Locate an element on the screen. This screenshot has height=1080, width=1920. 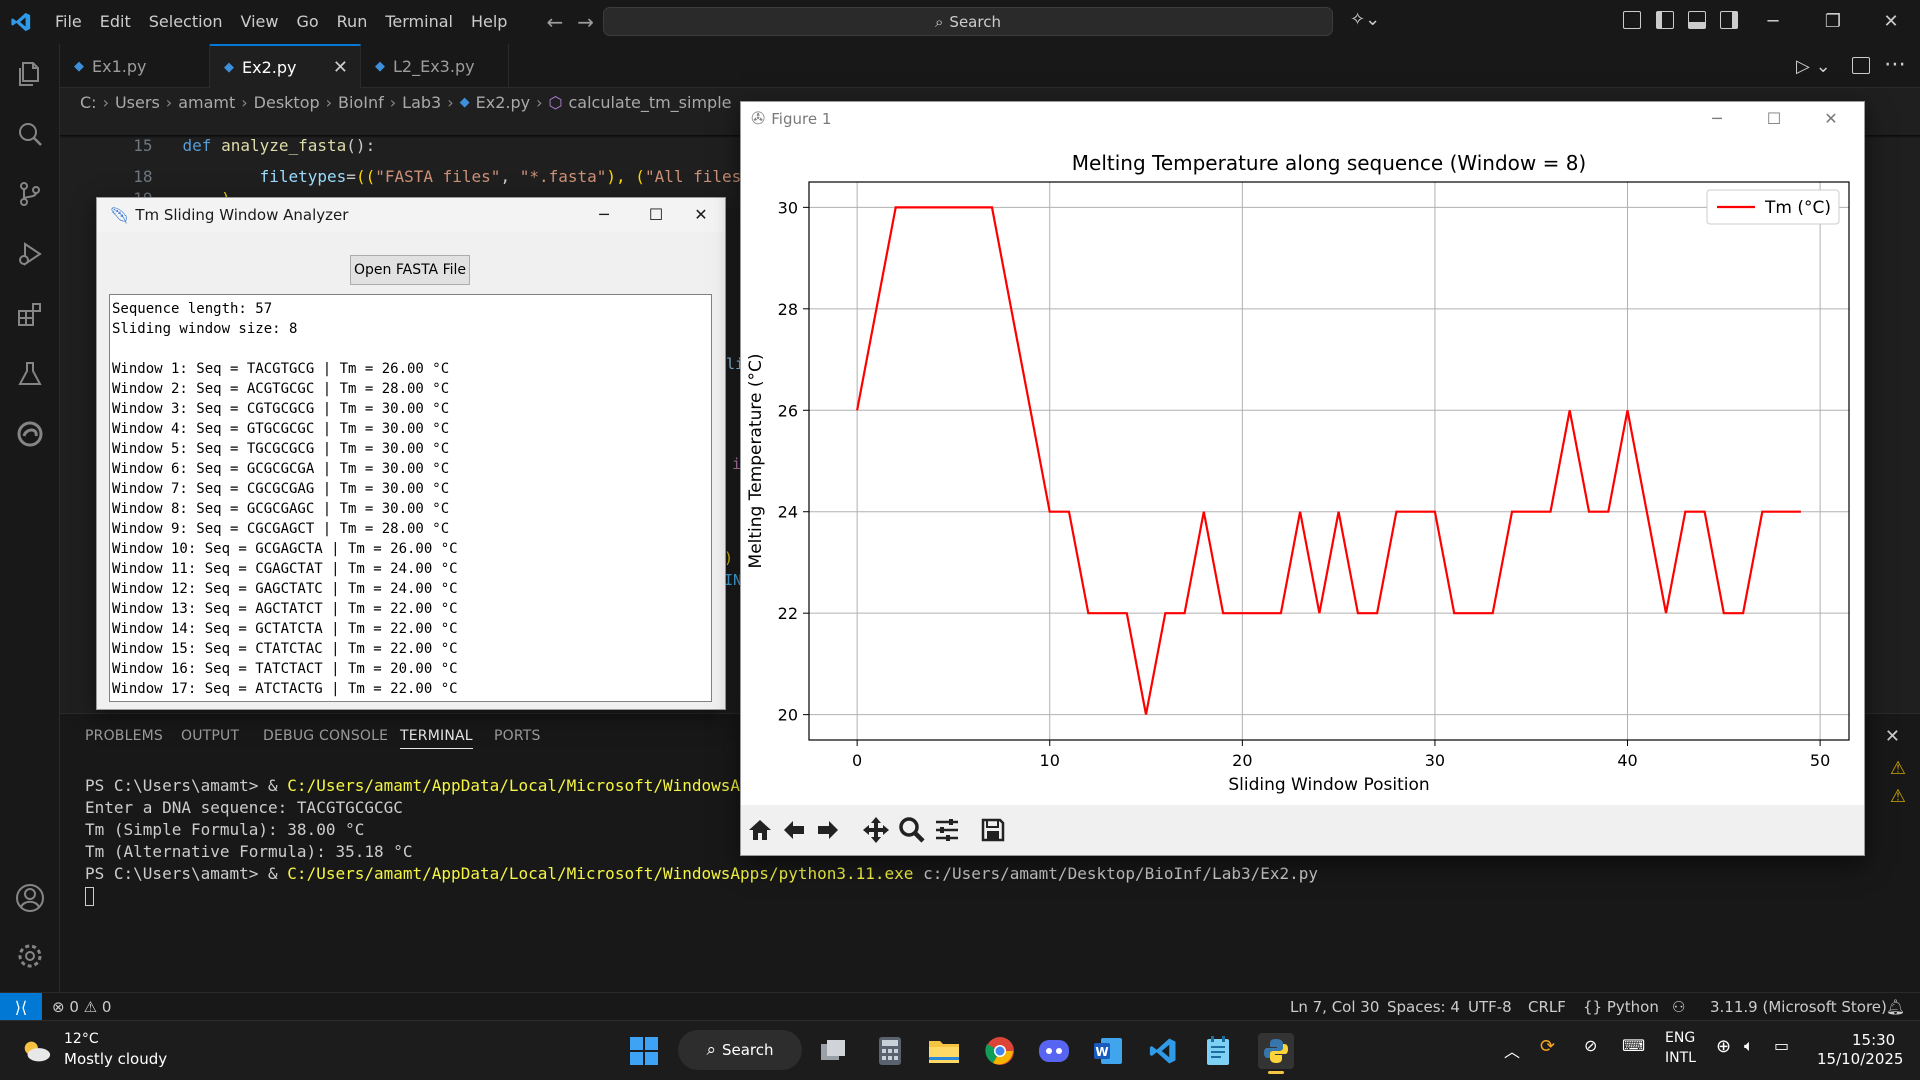
panel-tab-debug-console: DEBUG CONSOLE is located at coordinates (325, 736).